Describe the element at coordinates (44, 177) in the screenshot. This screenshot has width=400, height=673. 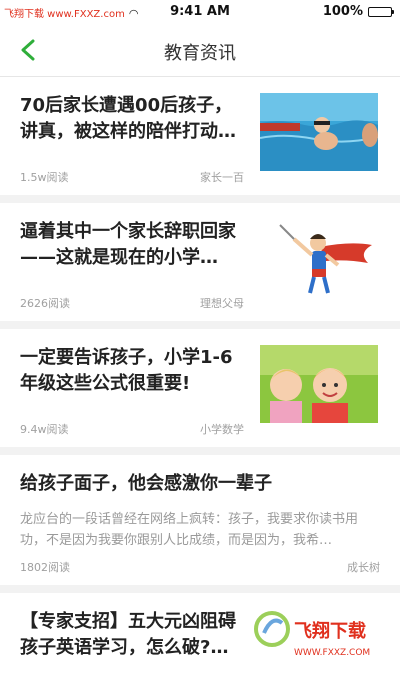
I see `article-read-count: 1.5w阅读` at that location.